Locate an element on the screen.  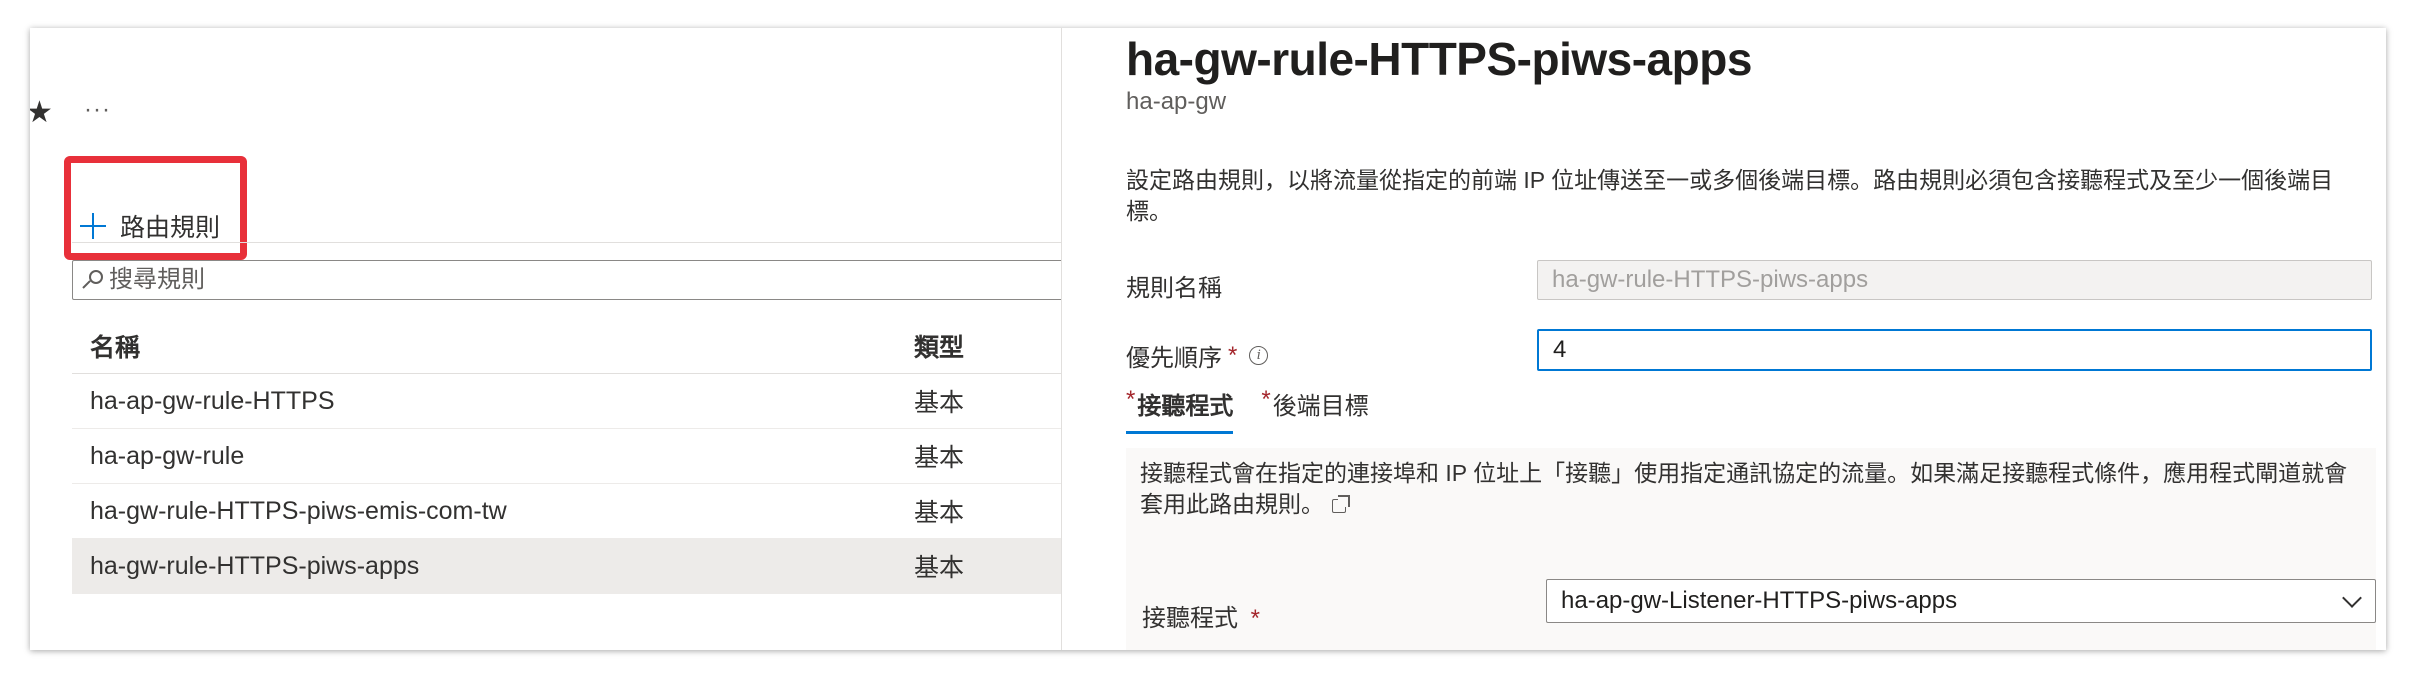
search-input is located at coordinates (559, 280).